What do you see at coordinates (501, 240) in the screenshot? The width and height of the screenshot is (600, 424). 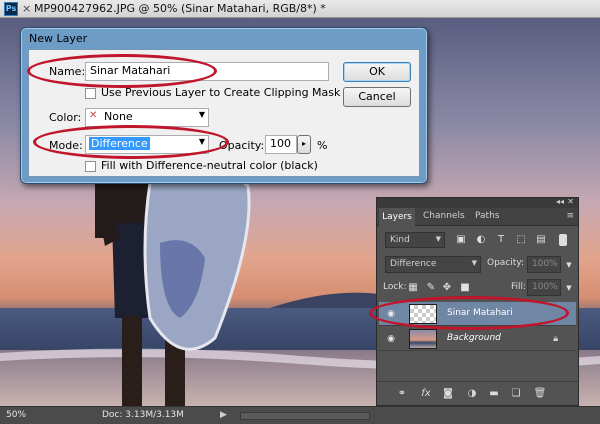 I see `filter-type-icon: T` at bounding box center [501, 240].